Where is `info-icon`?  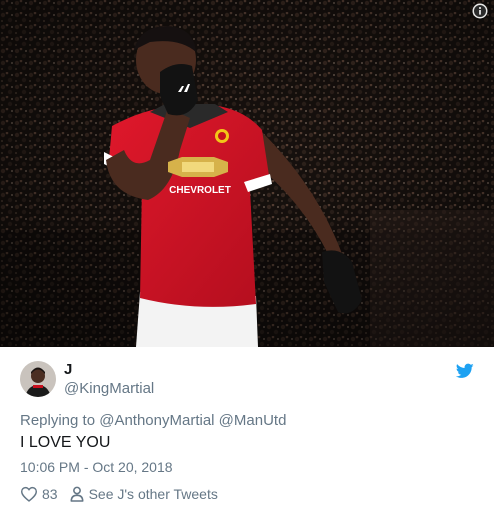
info-icon is located at coordinates (480, 11).